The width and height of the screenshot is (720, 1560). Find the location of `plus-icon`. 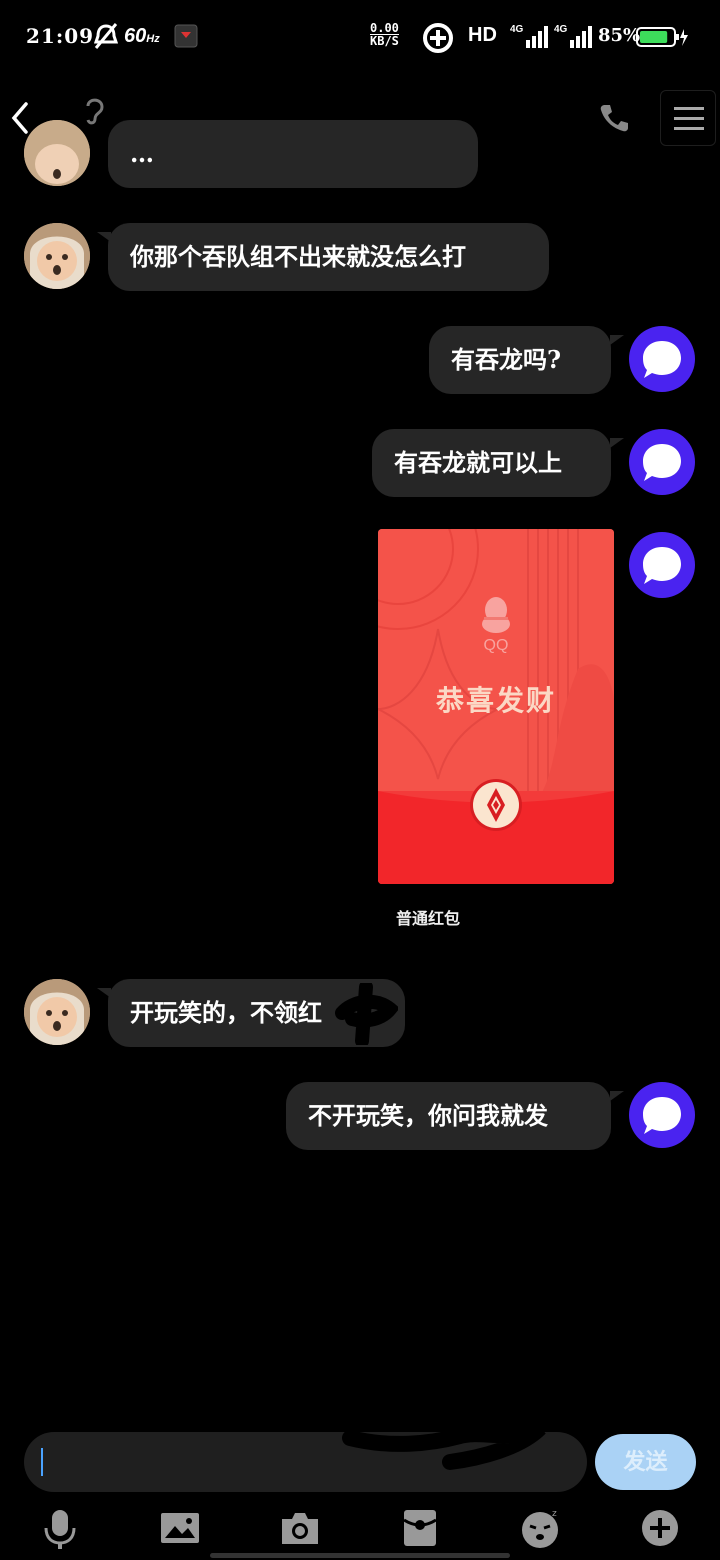

plus-icon is located at coordinates (660, 1528).